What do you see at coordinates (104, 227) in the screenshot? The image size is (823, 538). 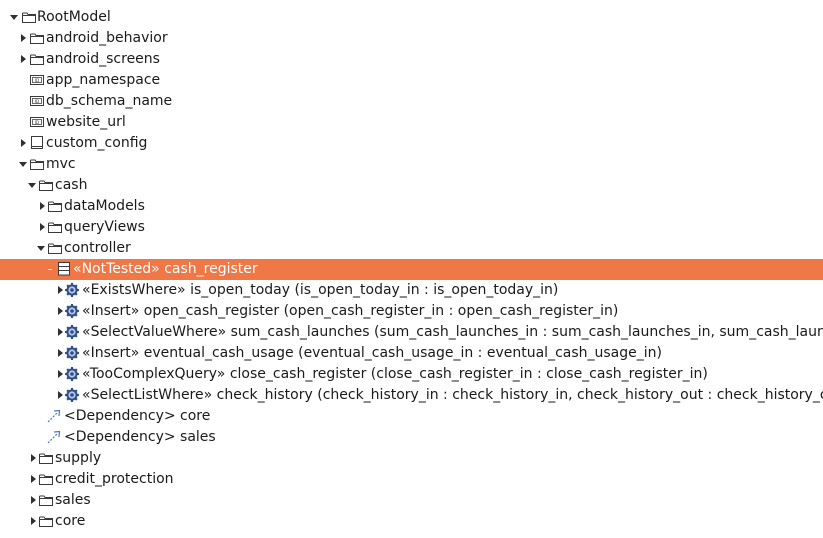 I see `tree-item-label: queryViews` at bounding box center [104, 227].